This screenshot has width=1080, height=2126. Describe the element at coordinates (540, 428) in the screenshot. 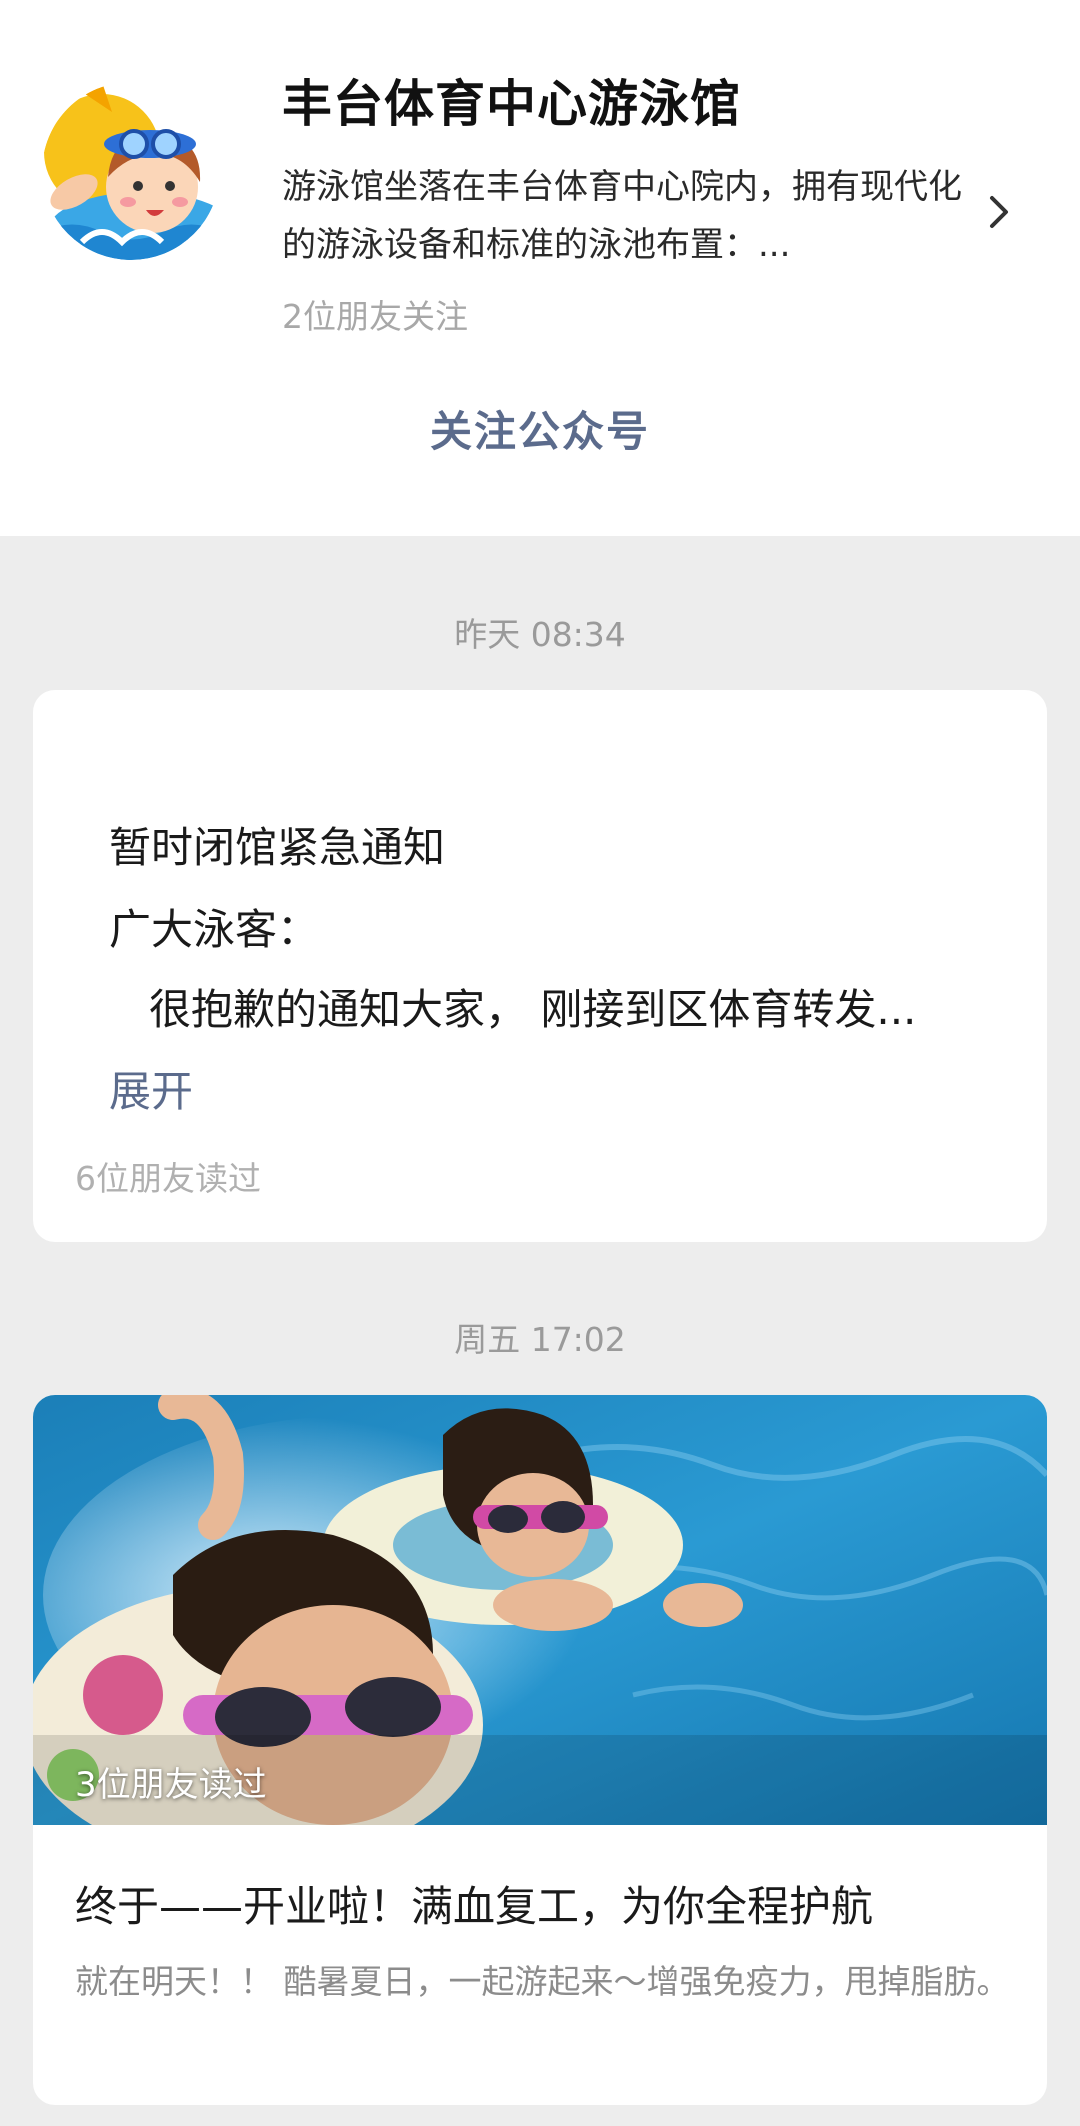

I see `follow-account-button: 关注公众号` at that location.